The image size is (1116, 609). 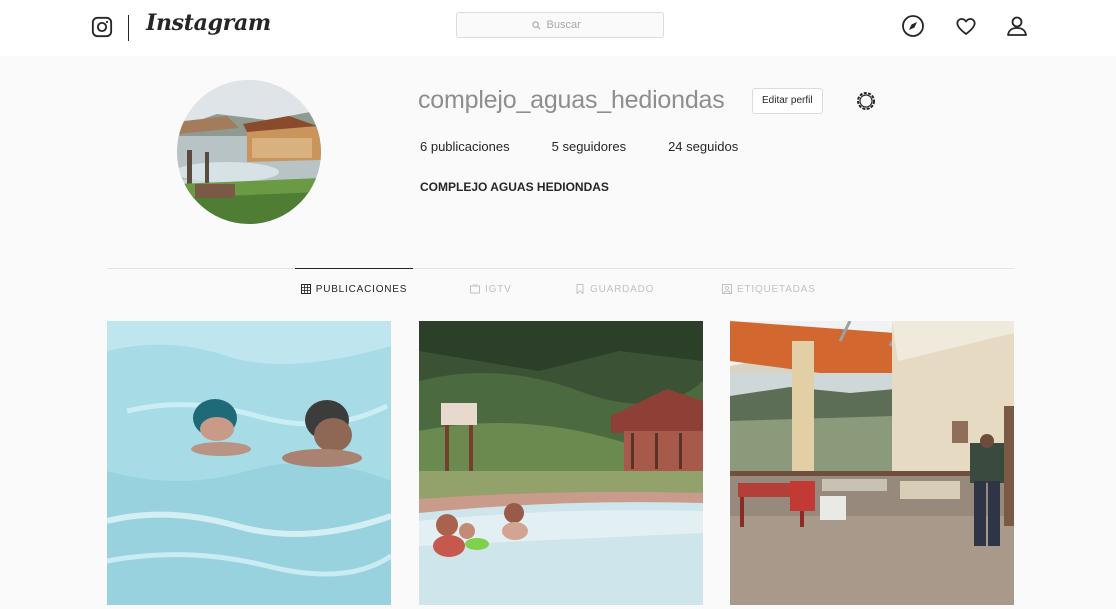 I want to click on compass-icon, so click(x=913, y=26).